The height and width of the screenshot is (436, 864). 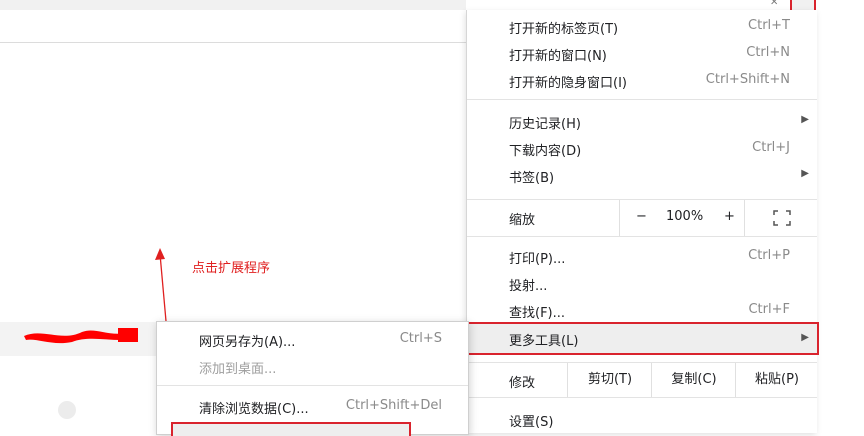 What do you see at coordinates (685, 216) in the screenshot?
I see `zoom-level: 100%` at bounding box center [685, 216].